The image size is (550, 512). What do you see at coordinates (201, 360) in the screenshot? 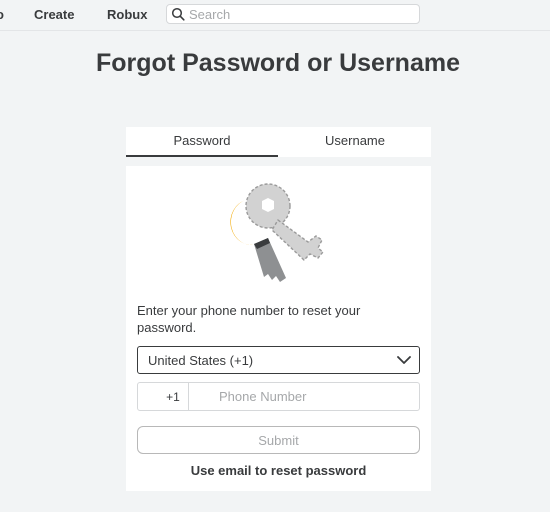
I see `country-select-value: United States (+1)` at bounding box center [201, 360].